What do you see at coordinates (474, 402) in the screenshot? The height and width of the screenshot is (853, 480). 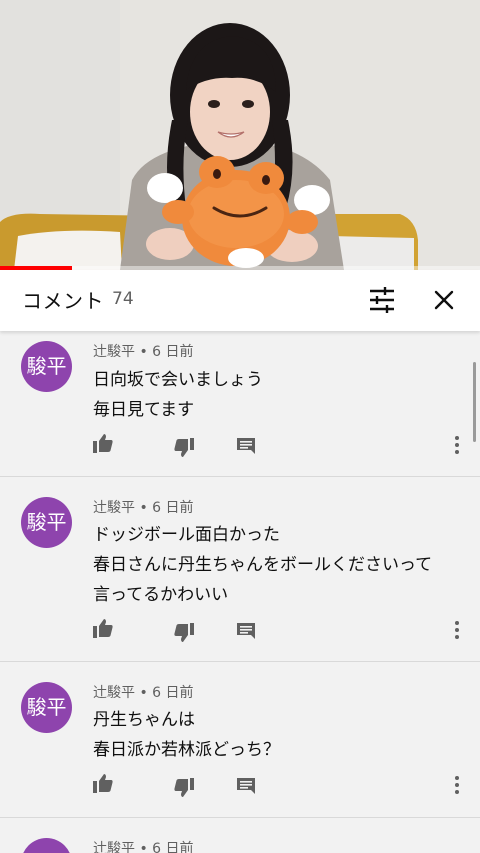 I see `comments-scrollbar` at bounding box center [474, 402].